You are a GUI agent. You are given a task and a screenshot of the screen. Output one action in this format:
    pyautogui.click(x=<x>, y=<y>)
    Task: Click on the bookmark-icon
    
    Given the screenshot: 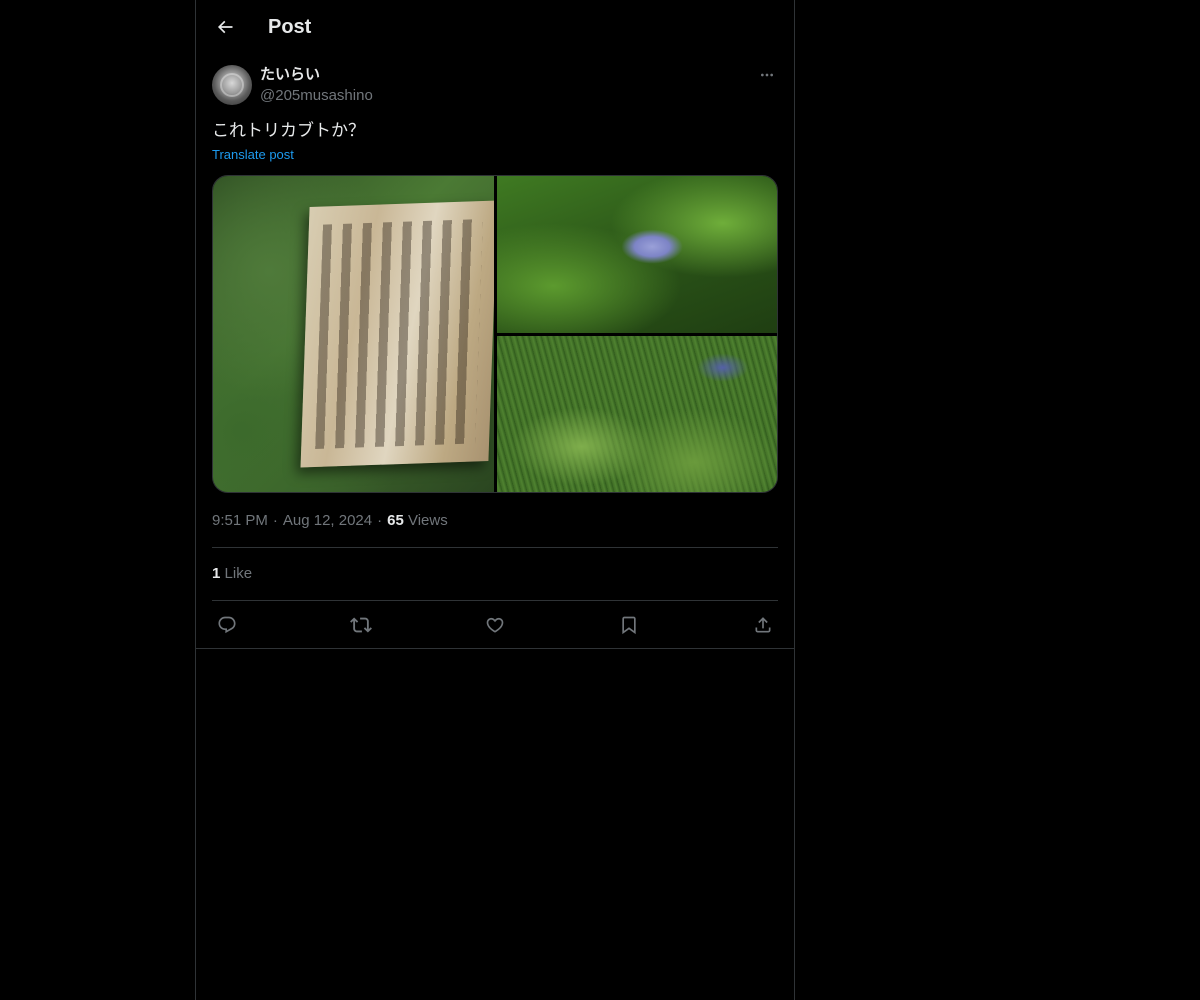 What is the action you would take?
    pyautogui.click(x=629, y=625)
    